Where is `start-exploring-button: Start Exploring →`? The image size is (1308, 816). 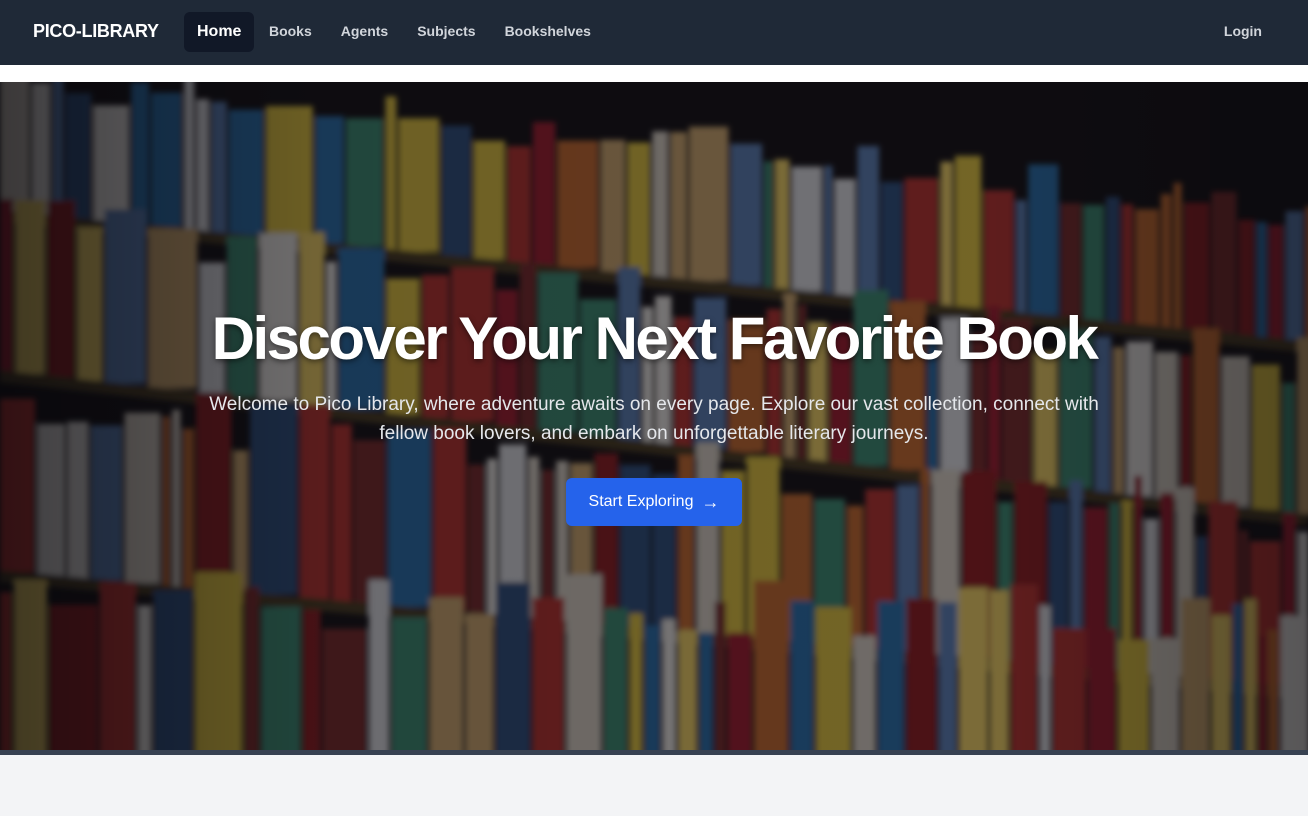 start-exploring-button: Start Exploring → is located at coordinates (654, 502).